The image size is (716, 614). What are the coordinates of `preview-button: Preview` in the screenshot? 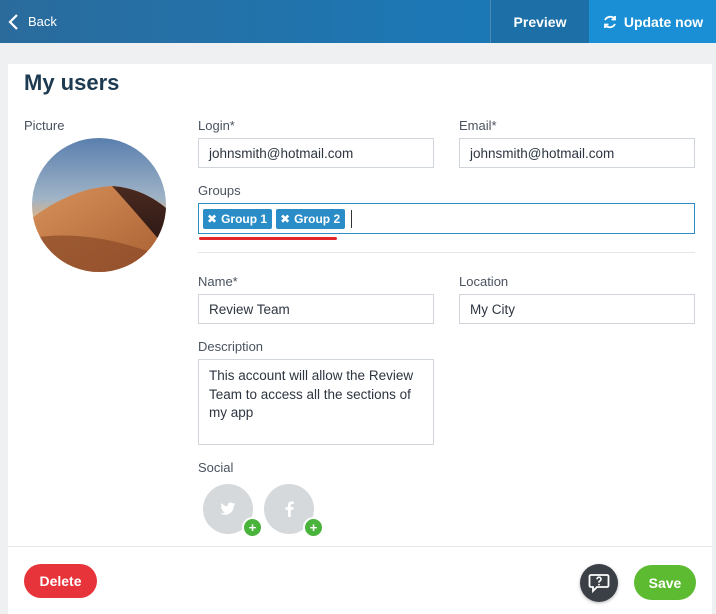 It's located at (539, 21).